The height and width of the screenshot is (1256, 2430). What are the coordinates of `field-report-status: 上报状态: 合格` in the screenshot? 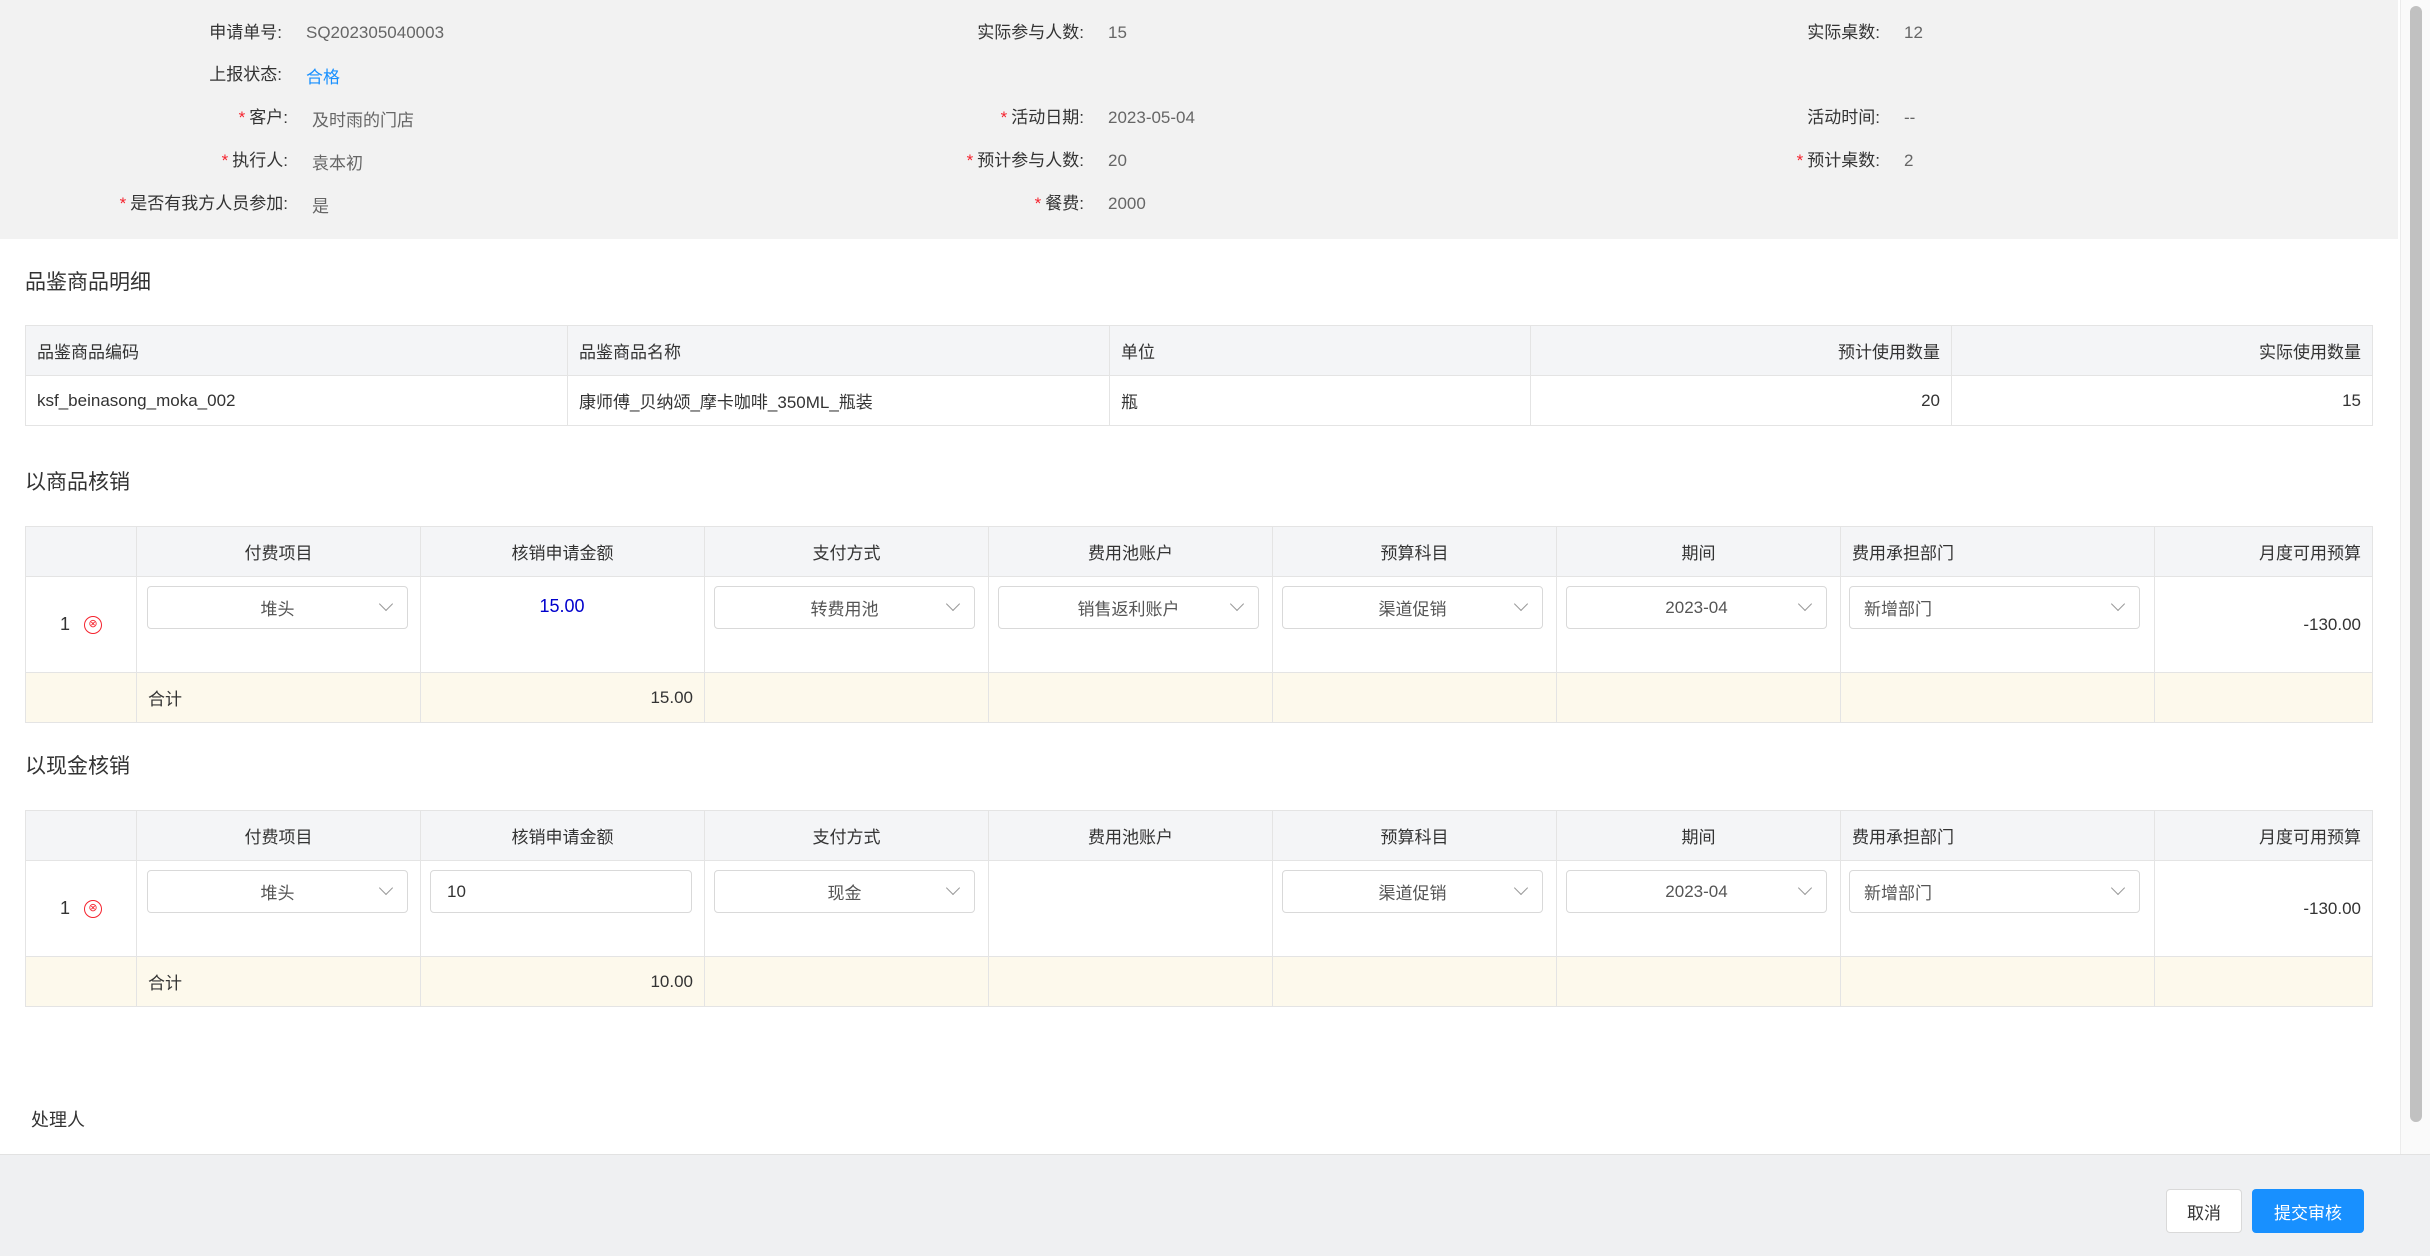 It's located at (274, 75).